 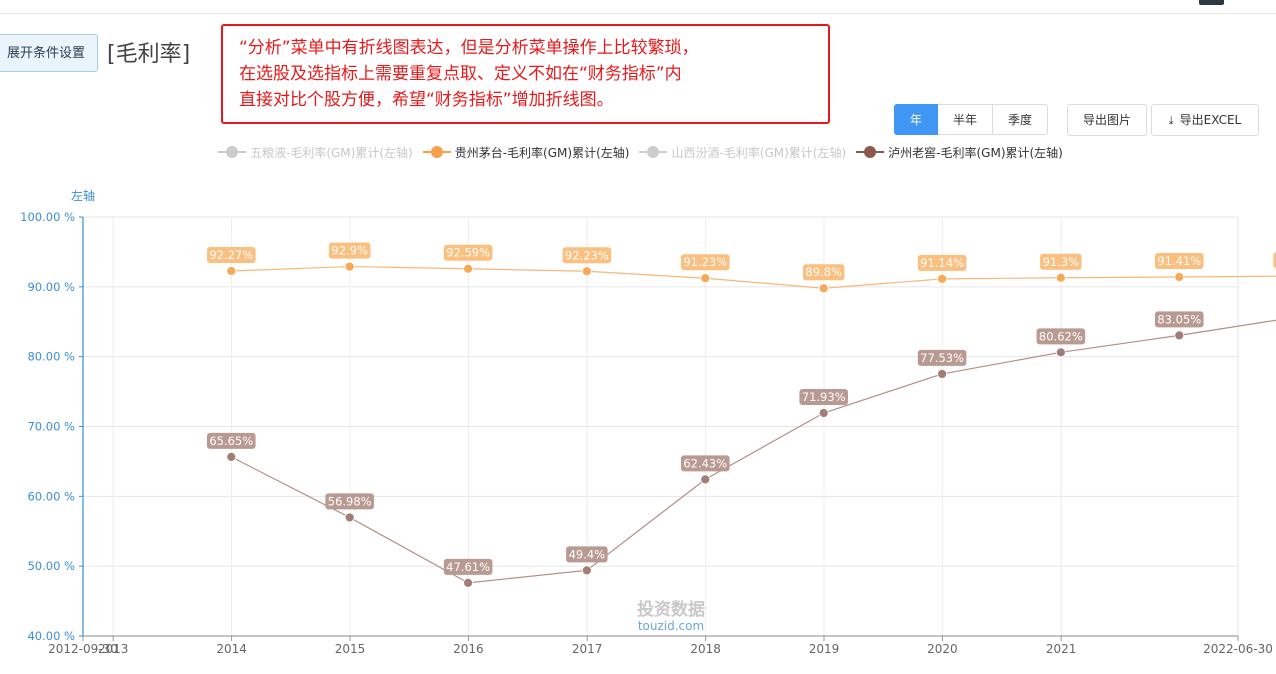 What do you see at coordinates (83, 195) in the screenshot?
I see `y-axis-name: 左轴` at bounding box center [83, 195].